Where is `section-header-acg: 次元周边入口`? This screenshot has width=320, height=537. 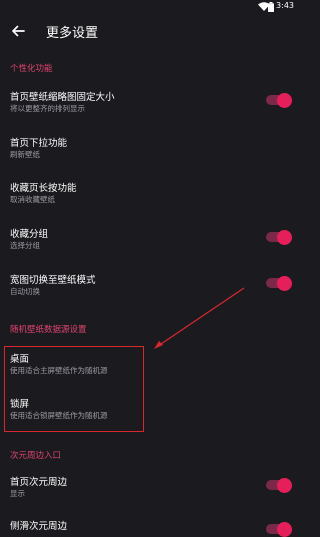 section-header-acg: 次元周边入口 is located at coordinates (36, 456).